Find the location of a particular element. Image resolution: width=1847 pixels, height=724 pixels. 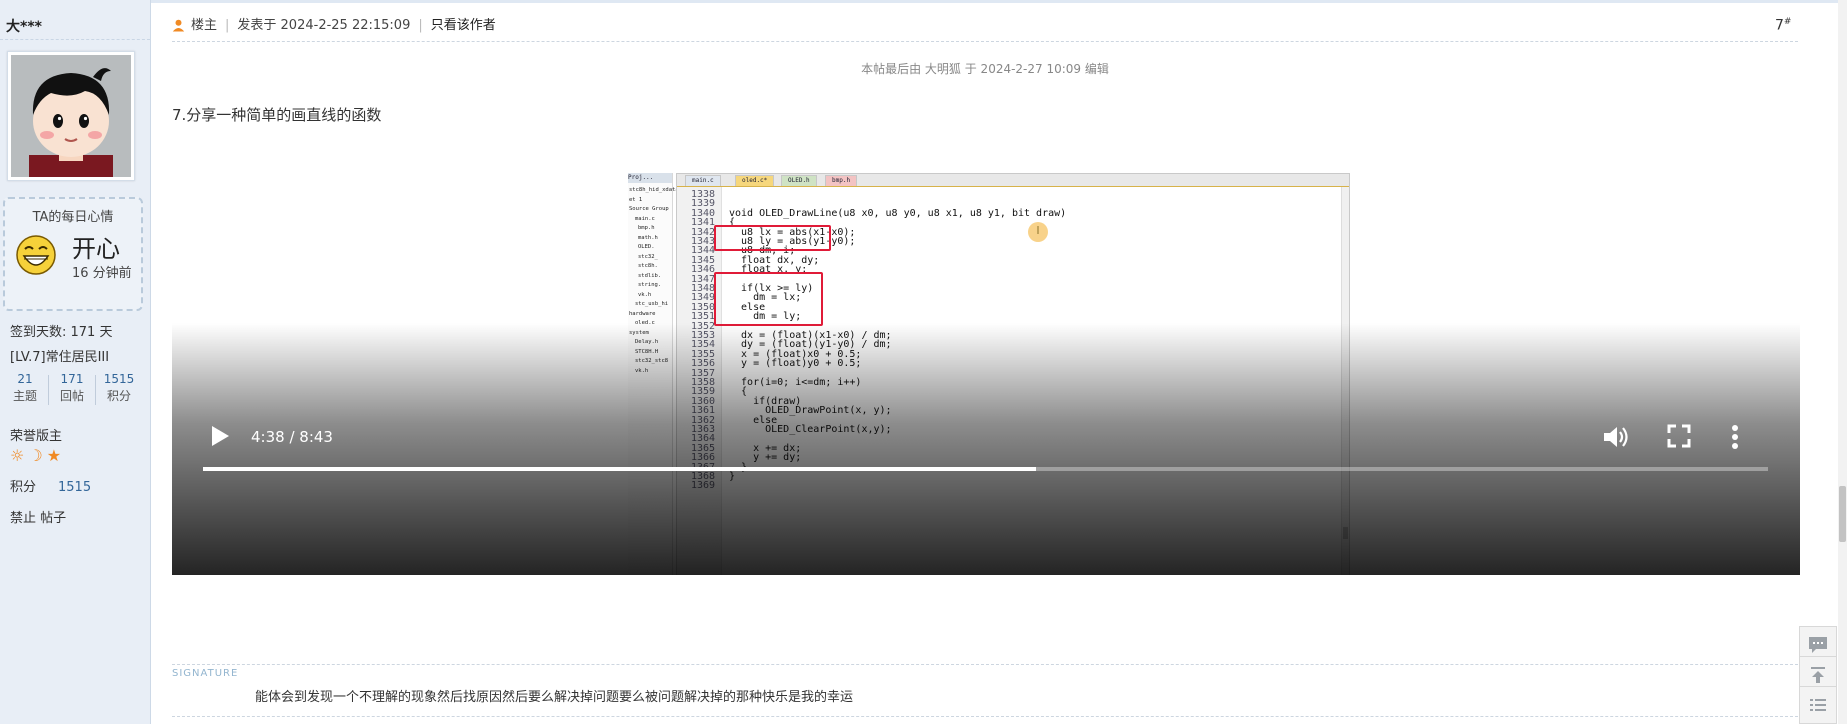

stat-threads: 21 主题 is located at coordinates (25, 388).